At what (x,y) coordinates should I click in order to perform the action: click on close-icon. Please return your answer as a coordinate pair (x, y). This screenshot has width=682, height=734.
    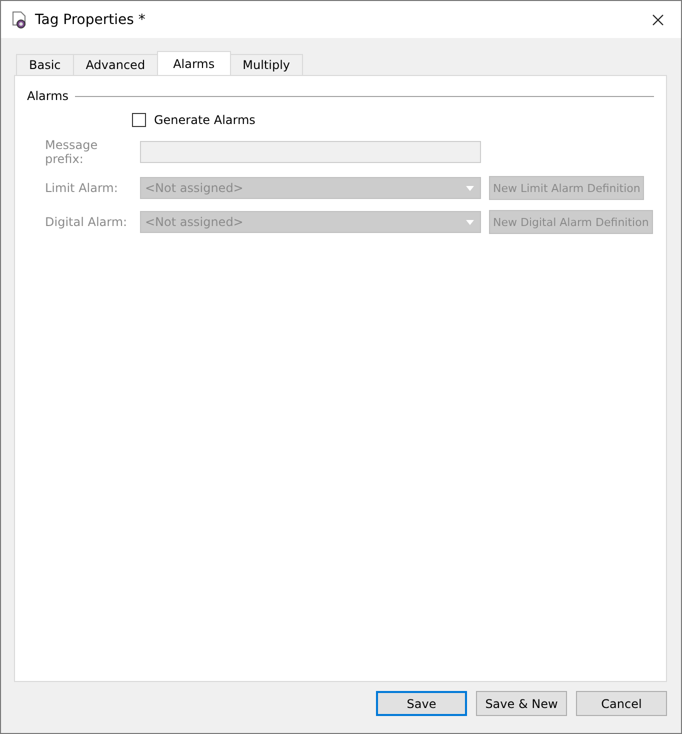
    Looking at the image, I should click on (658, 20).